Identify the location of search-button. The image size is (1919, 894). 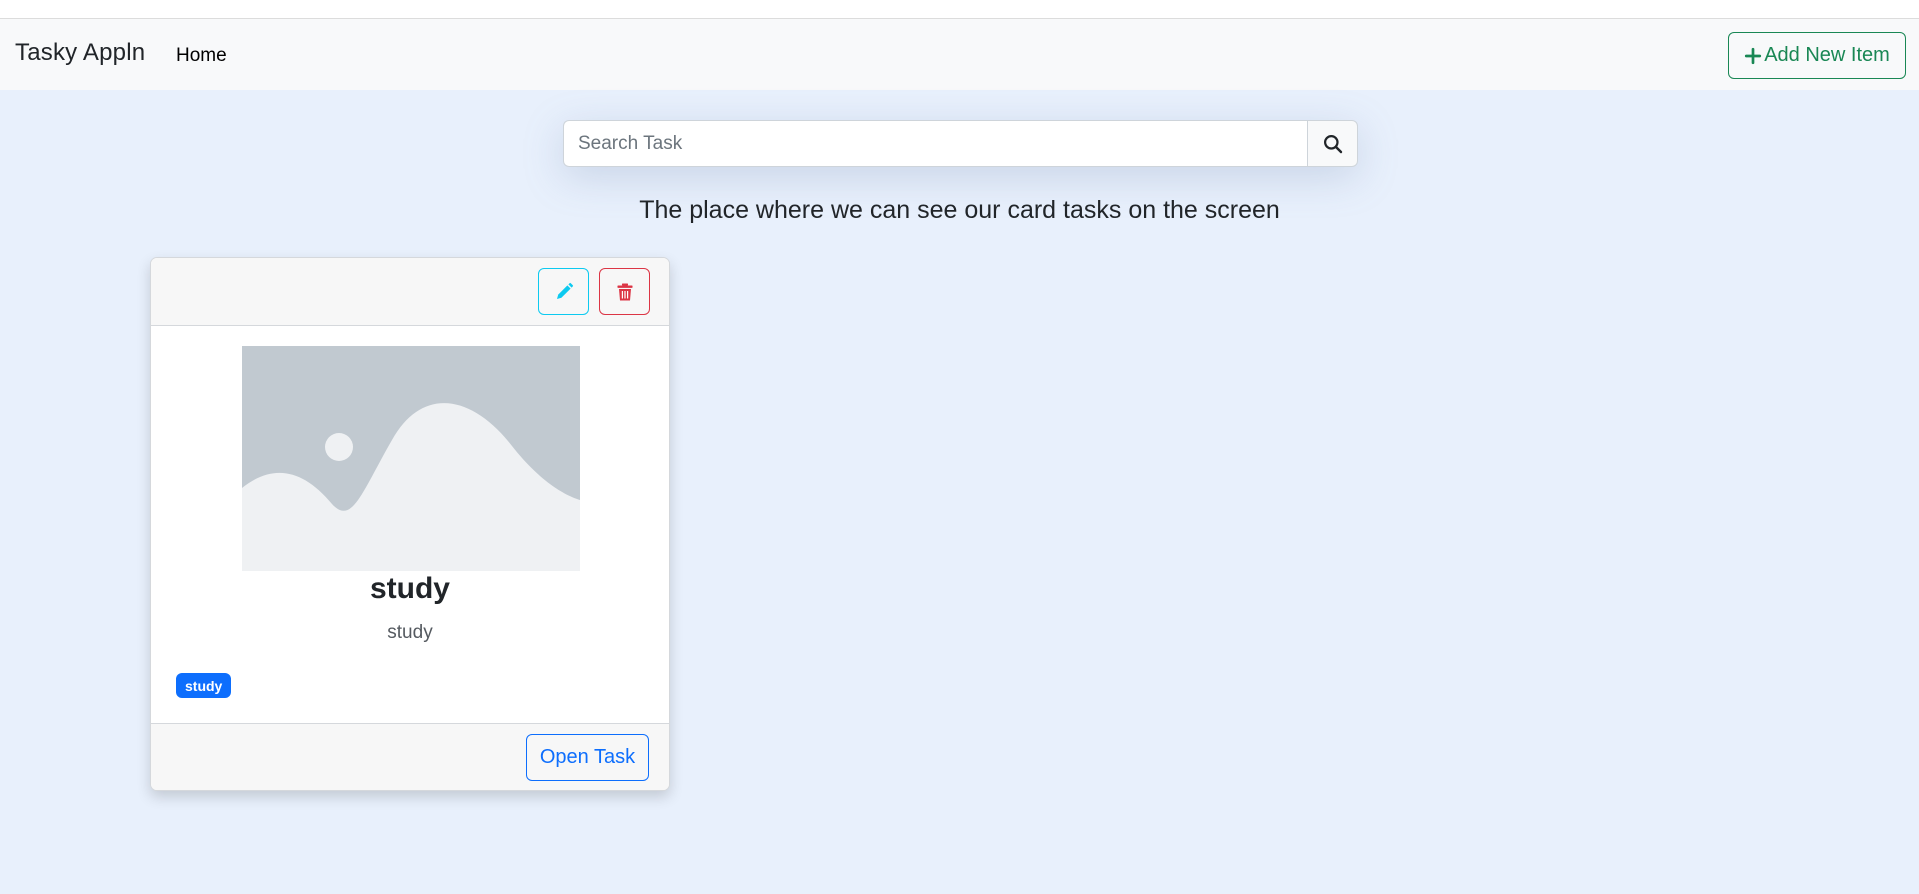
(1332, 143).